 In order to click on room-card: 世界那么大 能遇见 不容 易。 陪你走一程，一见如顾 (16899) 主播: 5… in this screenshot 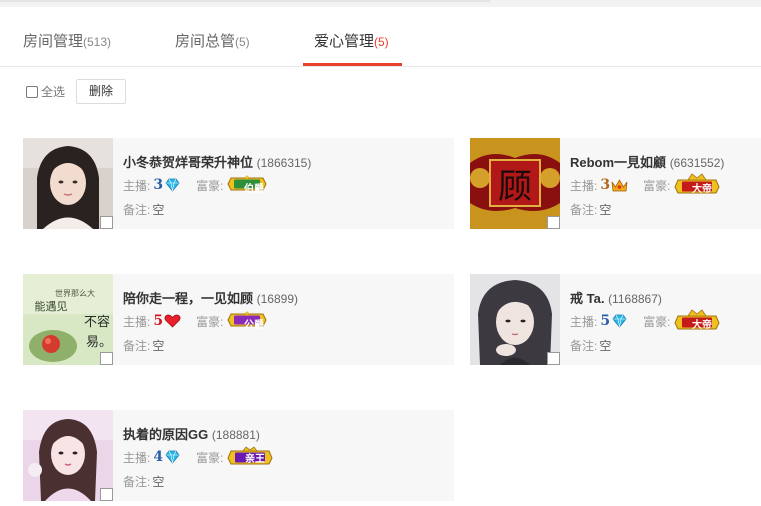, I will do `click(238, 319)`.